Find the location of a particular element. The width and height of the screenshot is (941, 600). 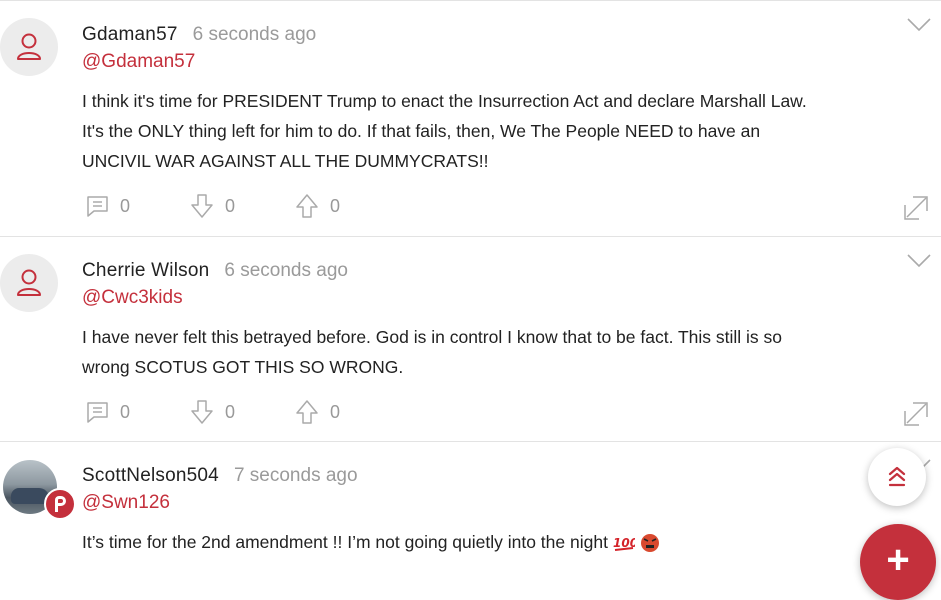

add-post-button: + is located at coordinates (898, 562).